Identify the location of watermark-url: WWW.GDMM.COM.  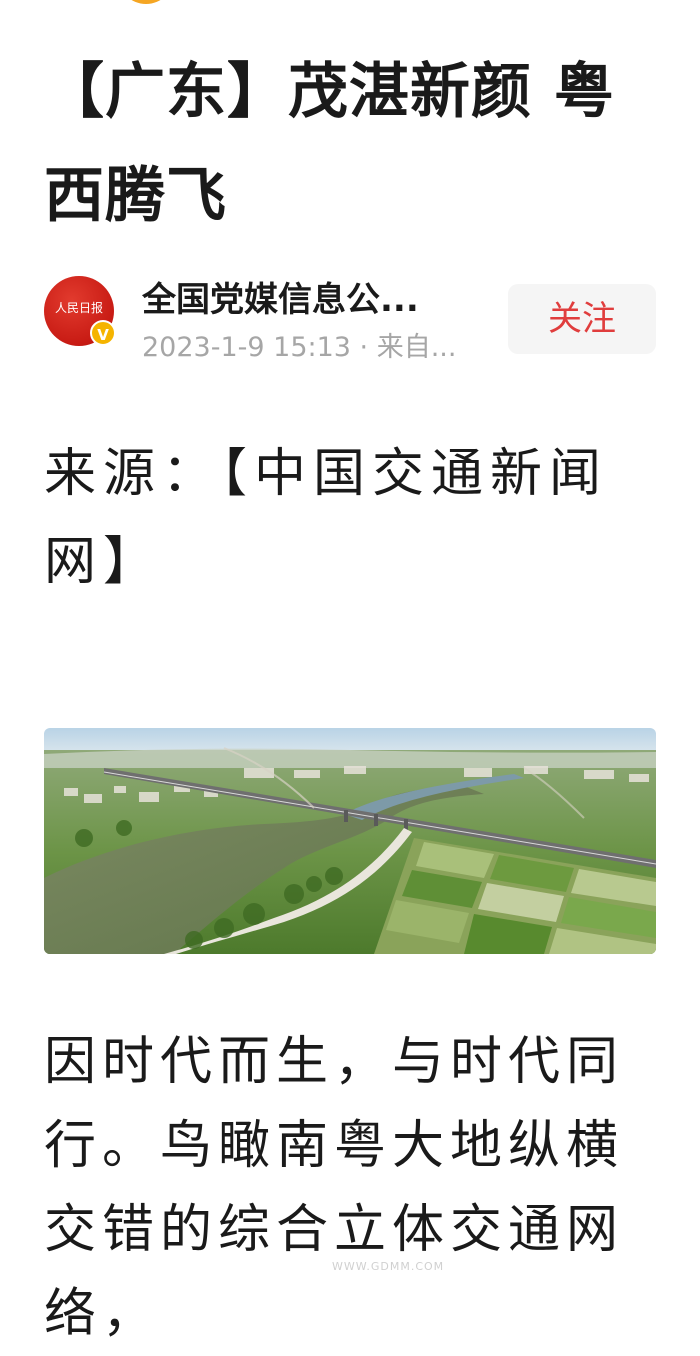
(388, 1266).